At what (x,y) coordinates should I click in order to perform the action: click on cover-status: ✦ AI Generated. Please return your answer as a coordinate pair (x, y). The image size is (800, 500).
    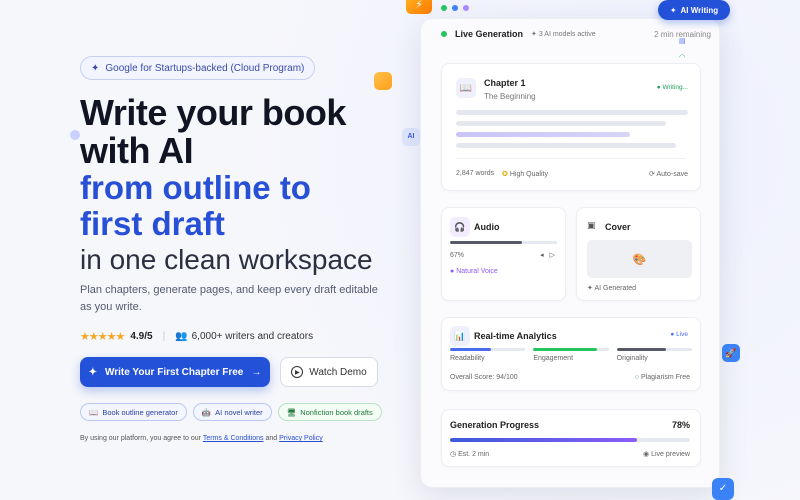
    Looking at the image, I should click on (612, 288).